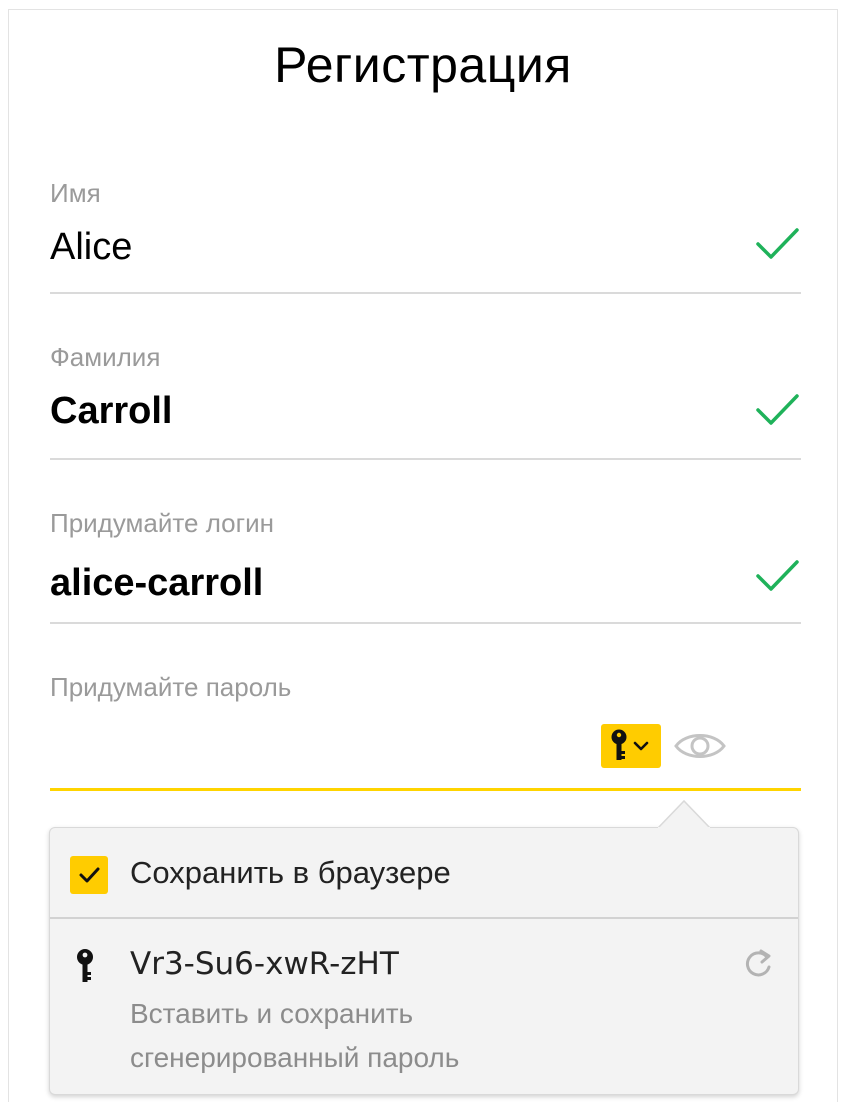  What do you see at coordinates (156, 583) in the screenshot?
I see `login-input: alice-carroll` at bounding box center [156, 583].